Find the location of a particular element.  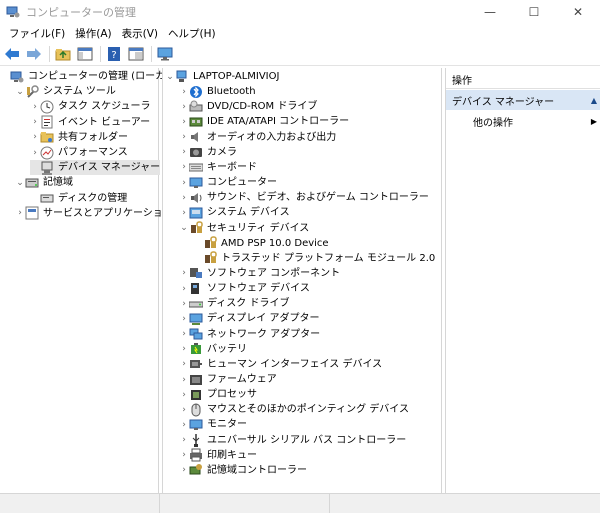

device-tree-item: › 記憶域コントローラー is located at coordinates (243, 470).